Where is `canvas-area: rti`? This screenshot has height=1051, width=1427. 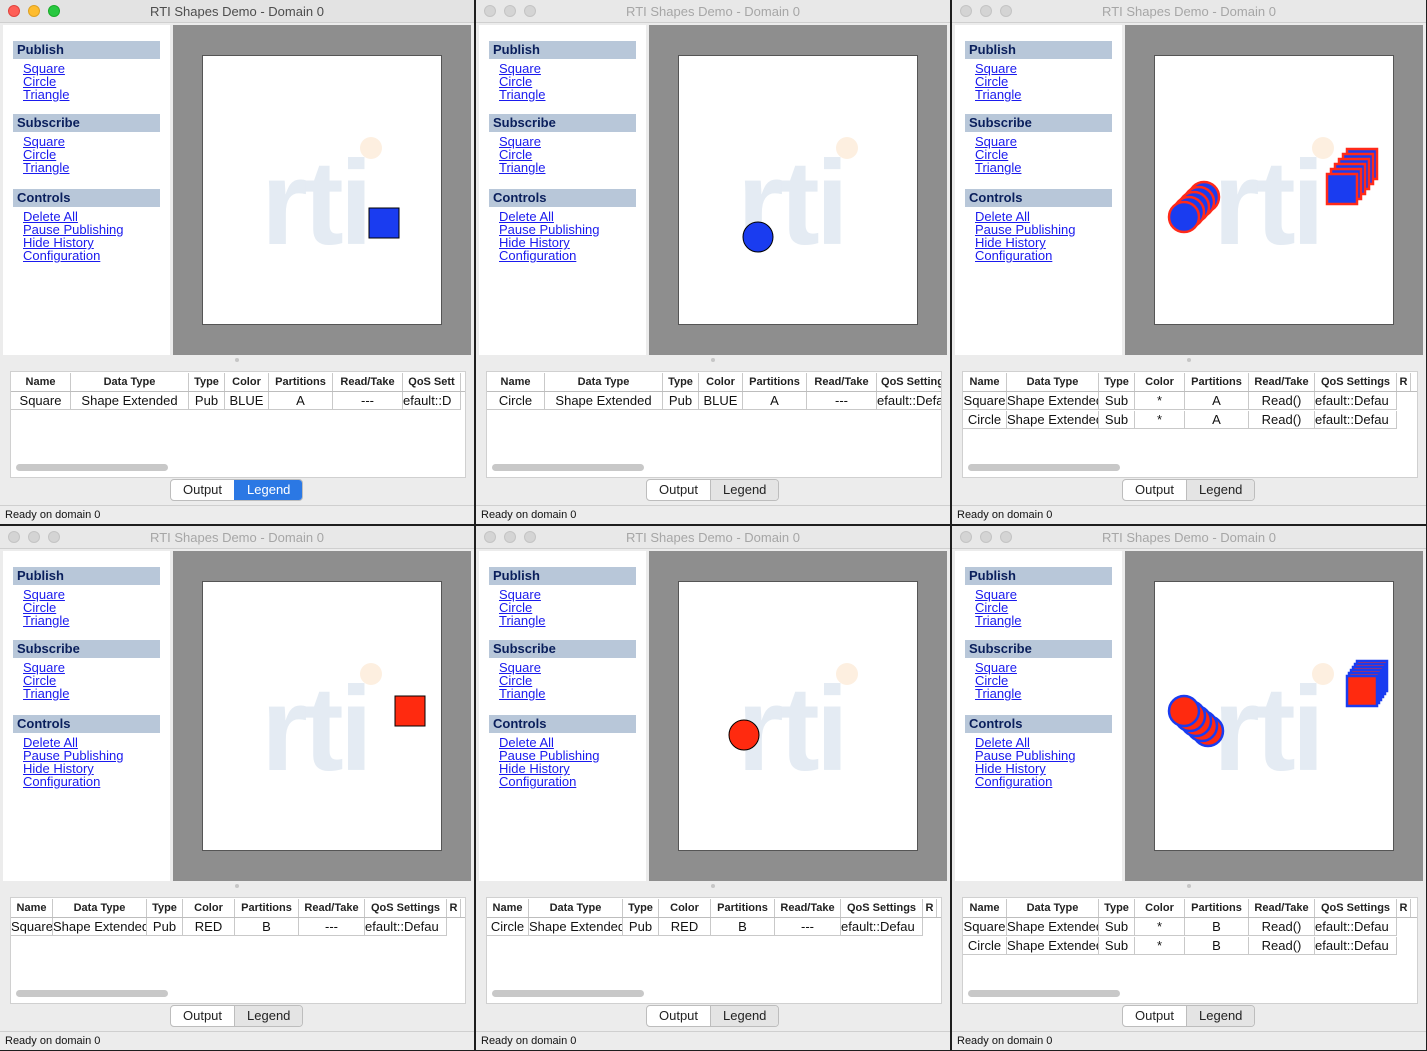 canvas-area: rti is located at coordinates (798, 716).